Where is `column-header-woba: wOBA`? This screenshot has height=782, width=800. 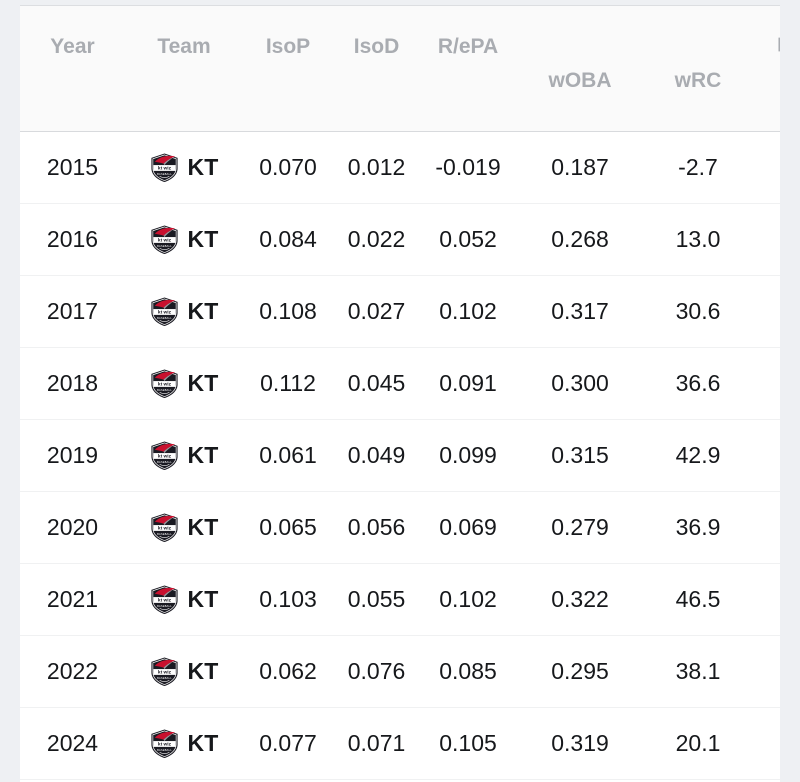 column-header-woba: wOBA is located at coordinates (580, 69).